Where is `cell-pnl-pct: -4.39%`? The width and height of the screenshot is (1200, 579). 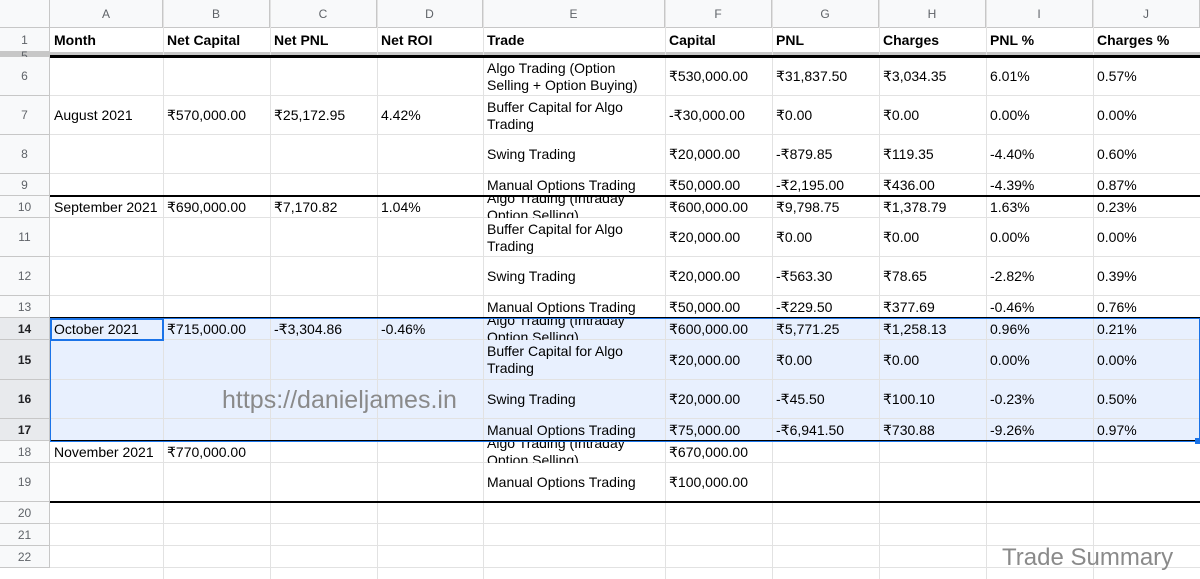 cell-pnl-pct: -4.39% is located at coordinates (1039, 185).